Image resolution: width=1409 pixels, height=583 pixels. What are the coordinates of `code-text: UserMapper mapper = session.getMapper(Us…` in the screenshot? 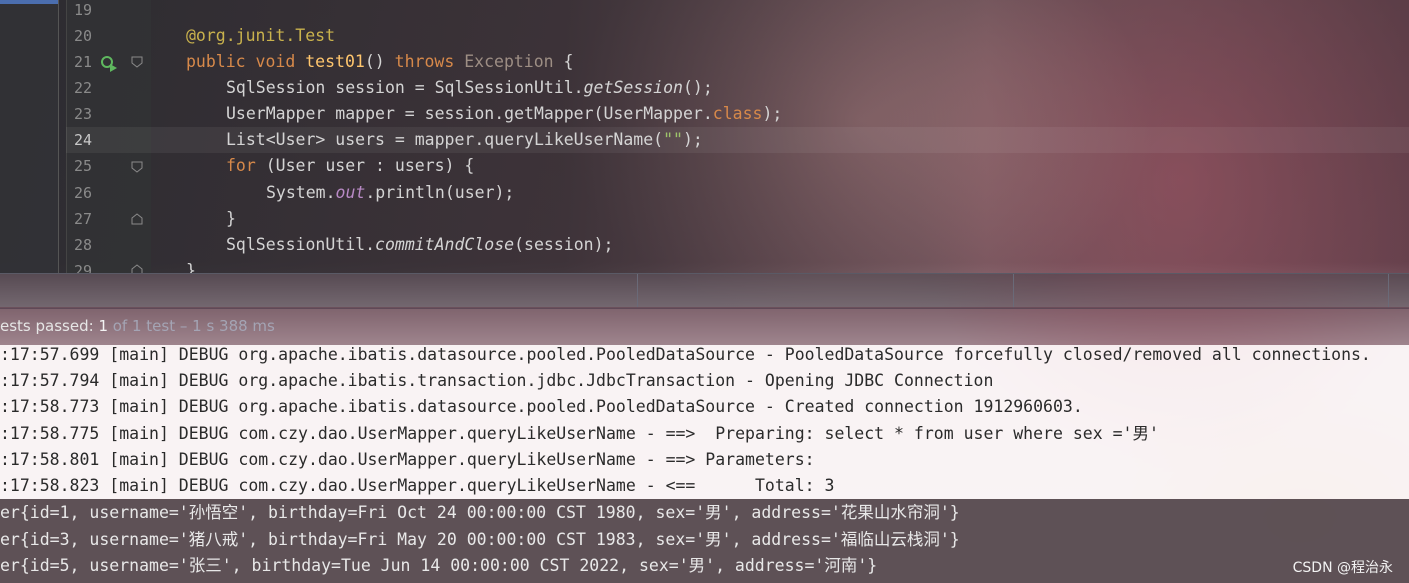 It's located at (469, 113).